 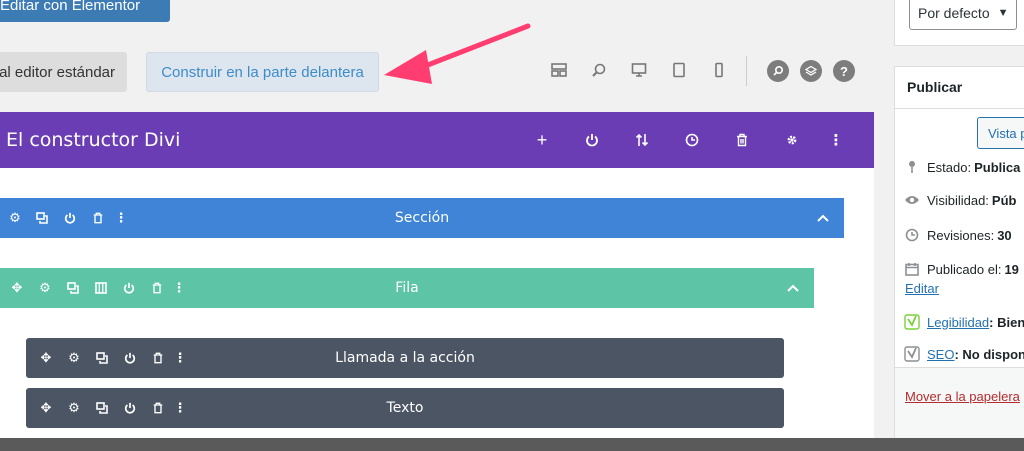 I want to click on readability-link: Legibilidad, so click(x=958, y=322).